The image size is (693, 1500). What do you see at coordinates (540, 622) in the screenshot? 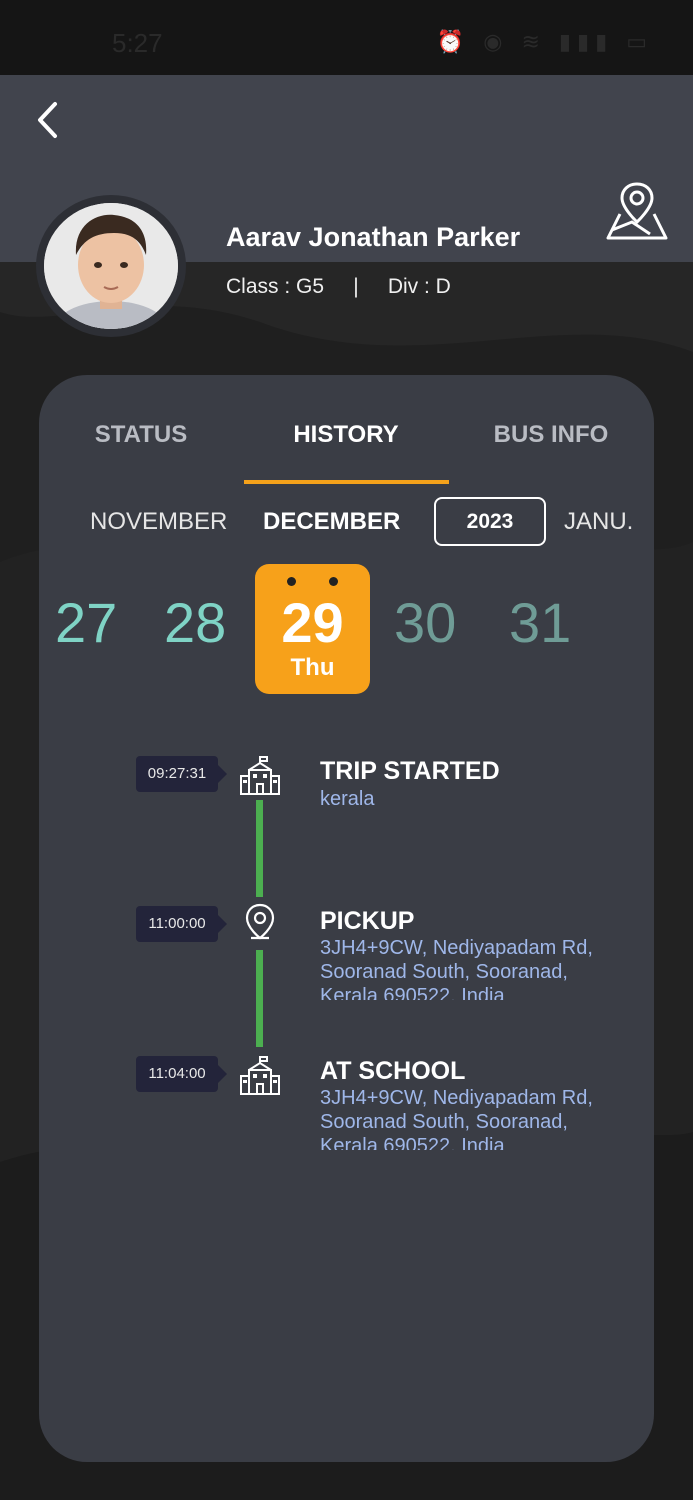
I see `day-31: 31` at bounding box center [540, 622].